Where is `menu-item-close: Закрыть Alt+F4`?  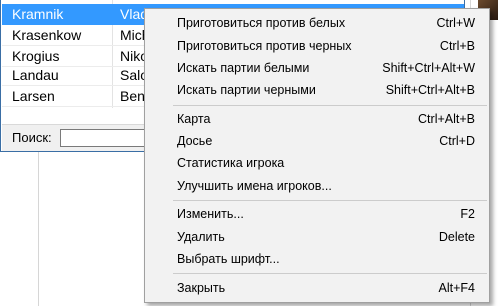
menu-item-close: Закрыть Alt+F4 is located at coordinates (317, 288).